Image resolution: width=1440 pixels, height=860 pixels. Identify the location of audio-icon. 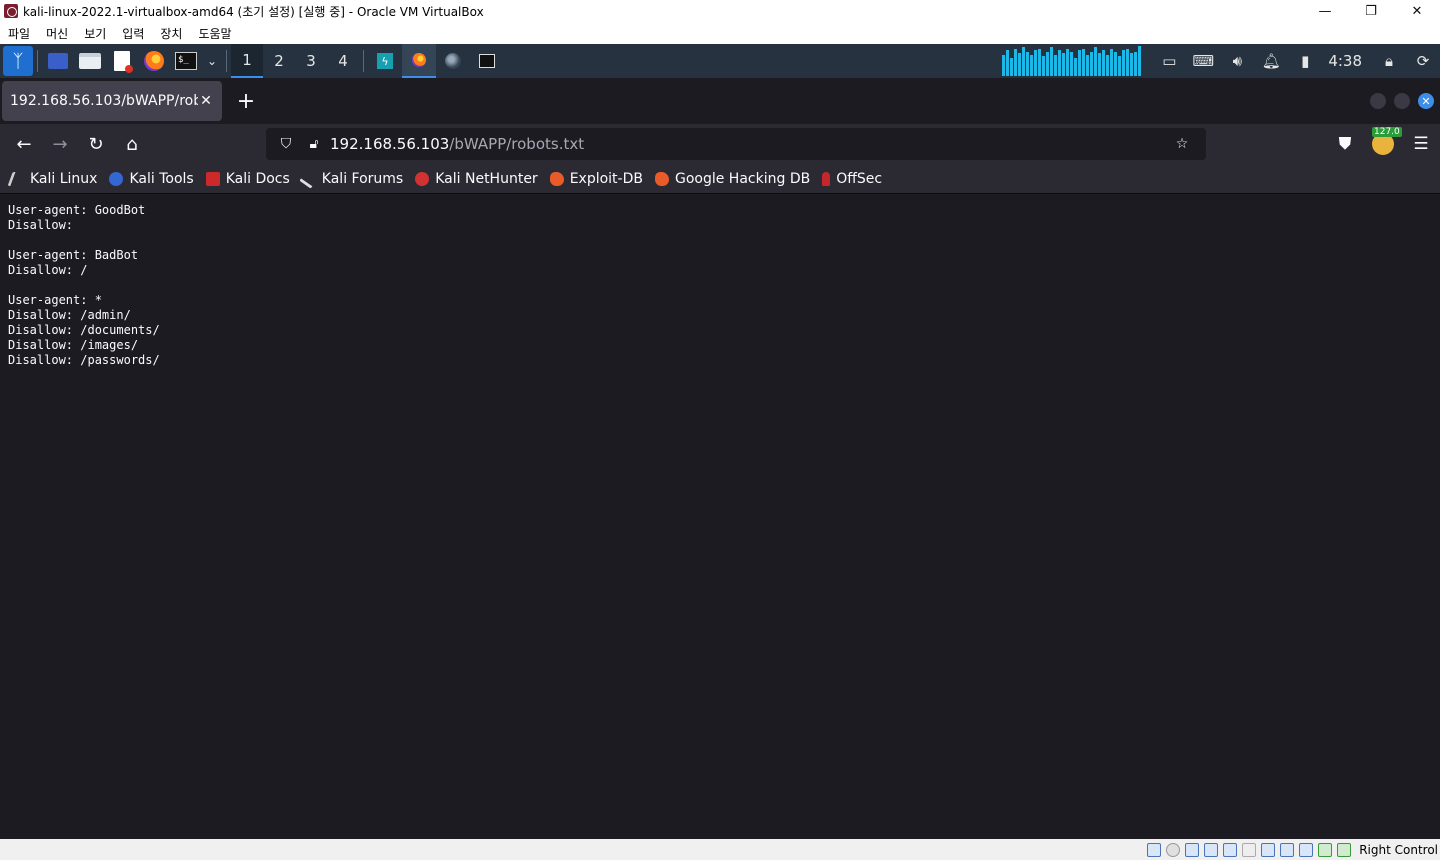
(1192, 849).